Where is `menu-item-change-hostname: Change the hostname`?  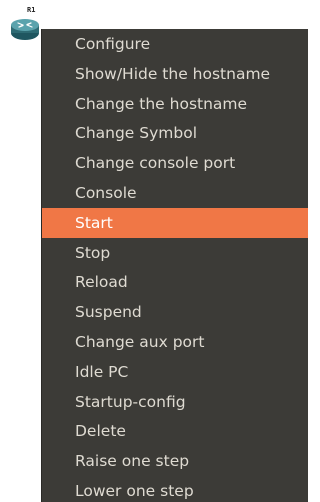
menu-item-change-hostname: Change the hostname is located at coordinates (175, 104).